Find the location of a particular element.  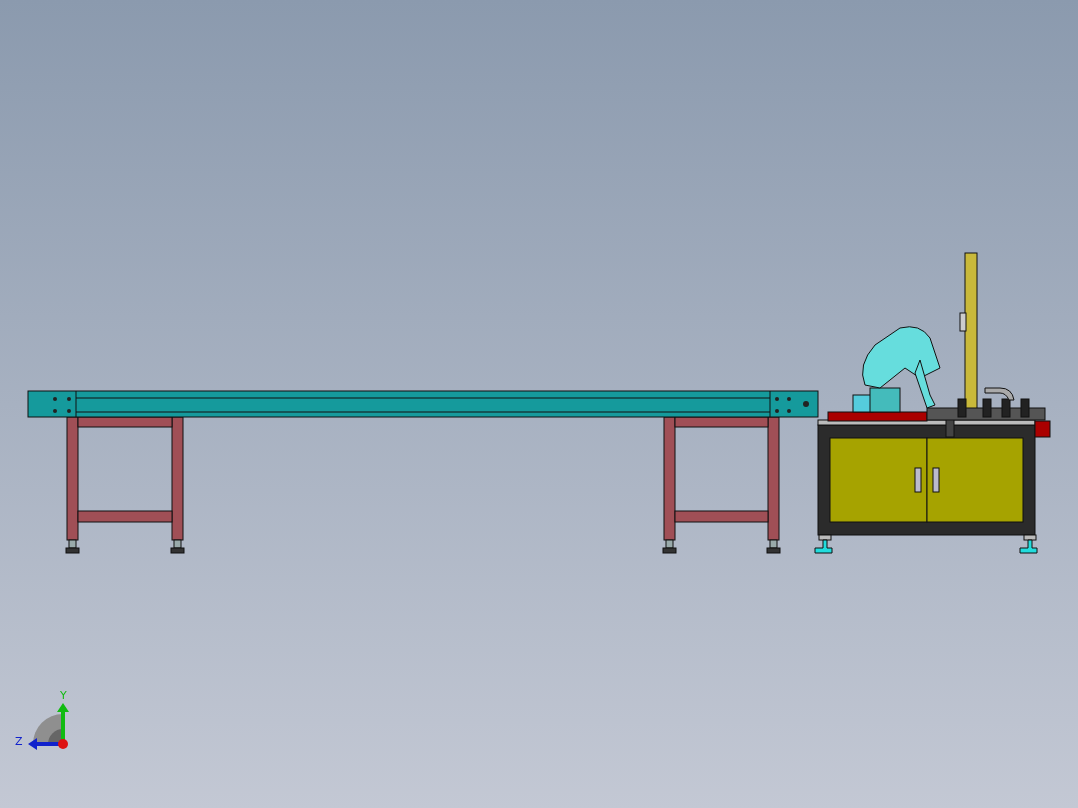

axis-triad-icon is located at coordinates (48, 726).